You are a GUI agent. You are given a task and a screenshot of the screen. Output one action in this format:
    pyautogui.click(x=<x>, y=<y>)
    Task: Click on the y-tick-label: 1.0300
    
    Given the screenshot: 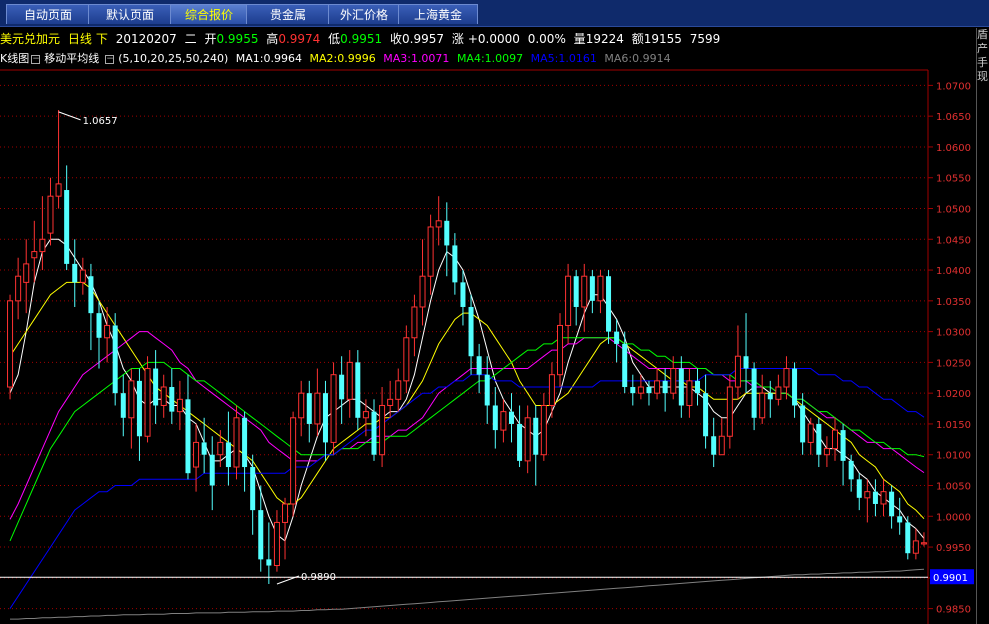 What is the action you would take?
    pyautogui.click(x=953, y=333)
    